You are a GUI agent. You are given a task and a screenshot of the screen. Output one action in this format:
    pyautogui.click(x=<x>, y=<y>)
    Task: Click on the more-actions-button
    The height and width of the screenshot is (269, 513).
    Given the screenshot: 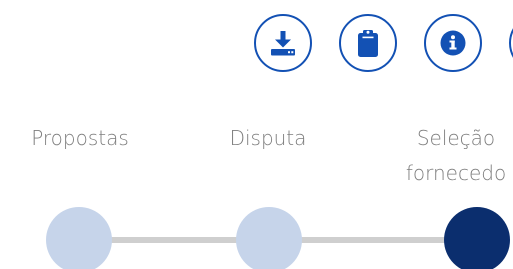 What is the action you would take?
    pyautogui.click(x=511, y=43)
    